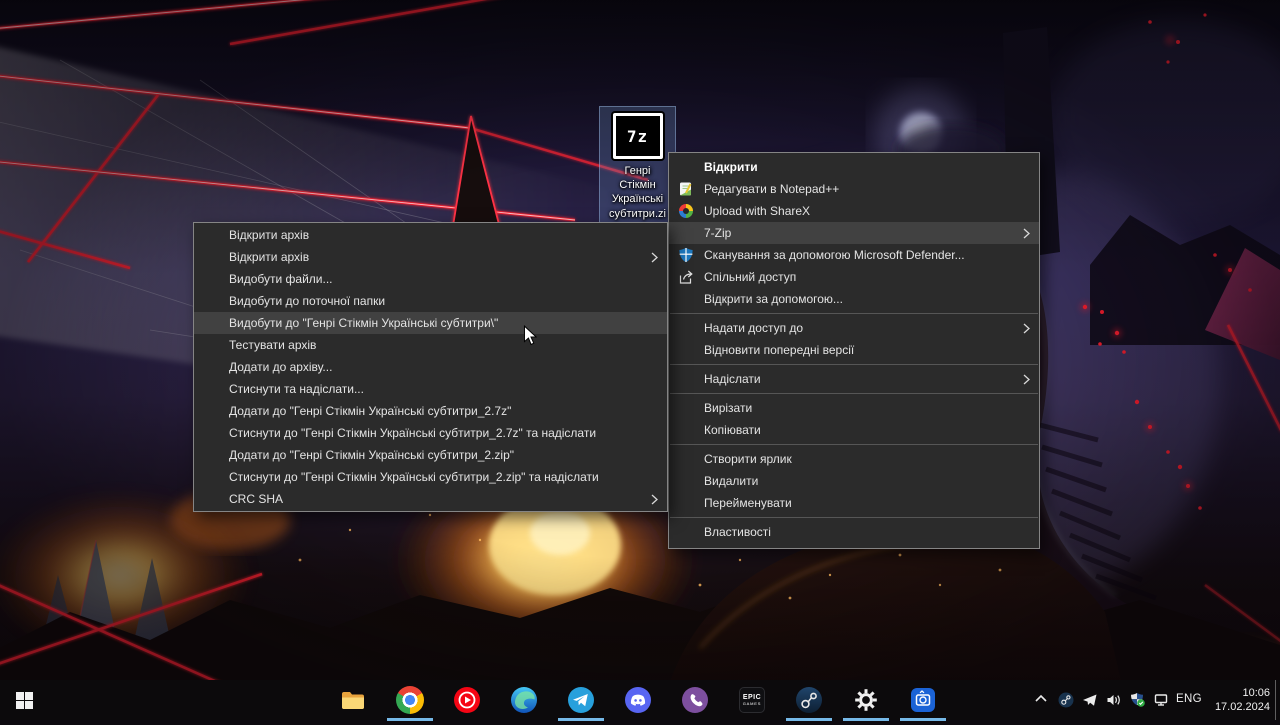  I want to click on desktop-icon-7z-archive: 7z Генрі Стікмін Українські субтитри.zi, so click(637, 165).